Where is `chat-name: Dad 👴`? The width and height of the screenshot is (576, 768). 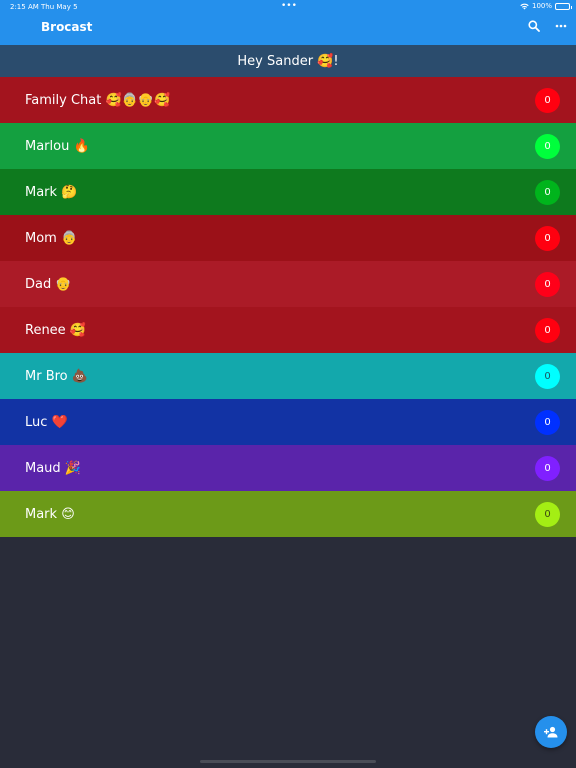 chat-name: Dad 👴 is located at coordinates (48, 284).